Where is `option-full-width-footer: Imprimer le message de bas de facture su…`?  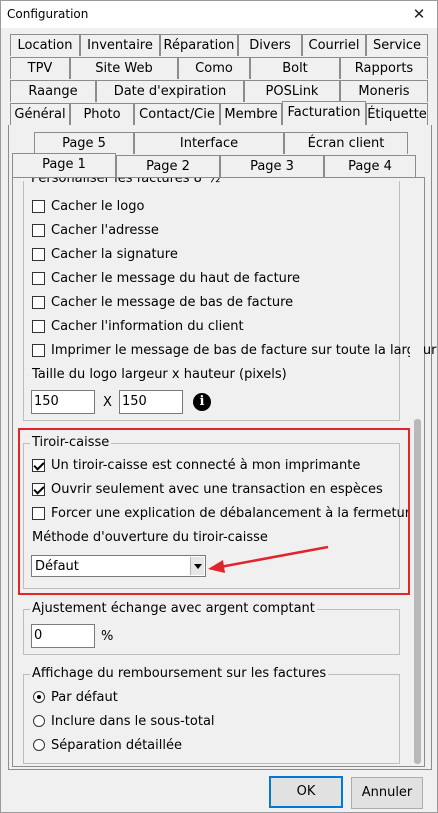
option-full-width-footer: Imprimer le message de bas de facture su… is located at coordinates (234, 350).